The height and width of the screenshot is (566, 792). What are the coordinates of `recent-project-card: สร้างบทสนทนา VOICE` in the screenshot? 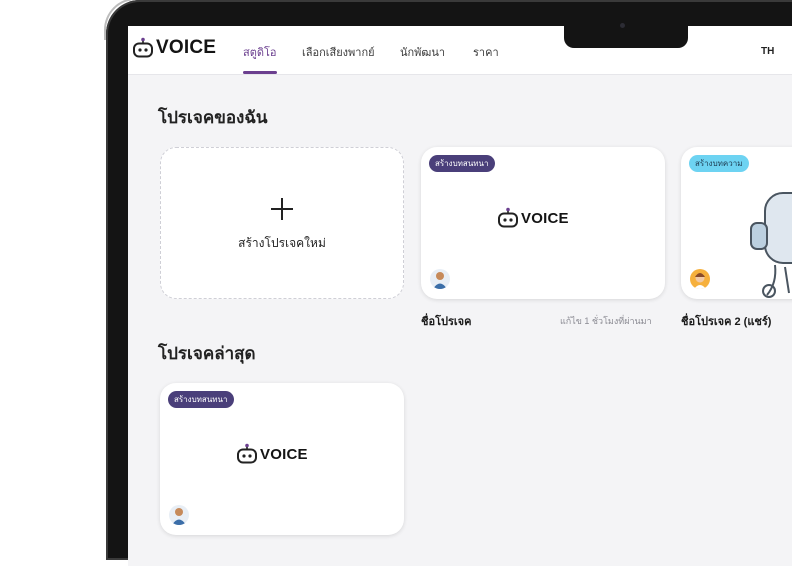 It's located at (282, 459).